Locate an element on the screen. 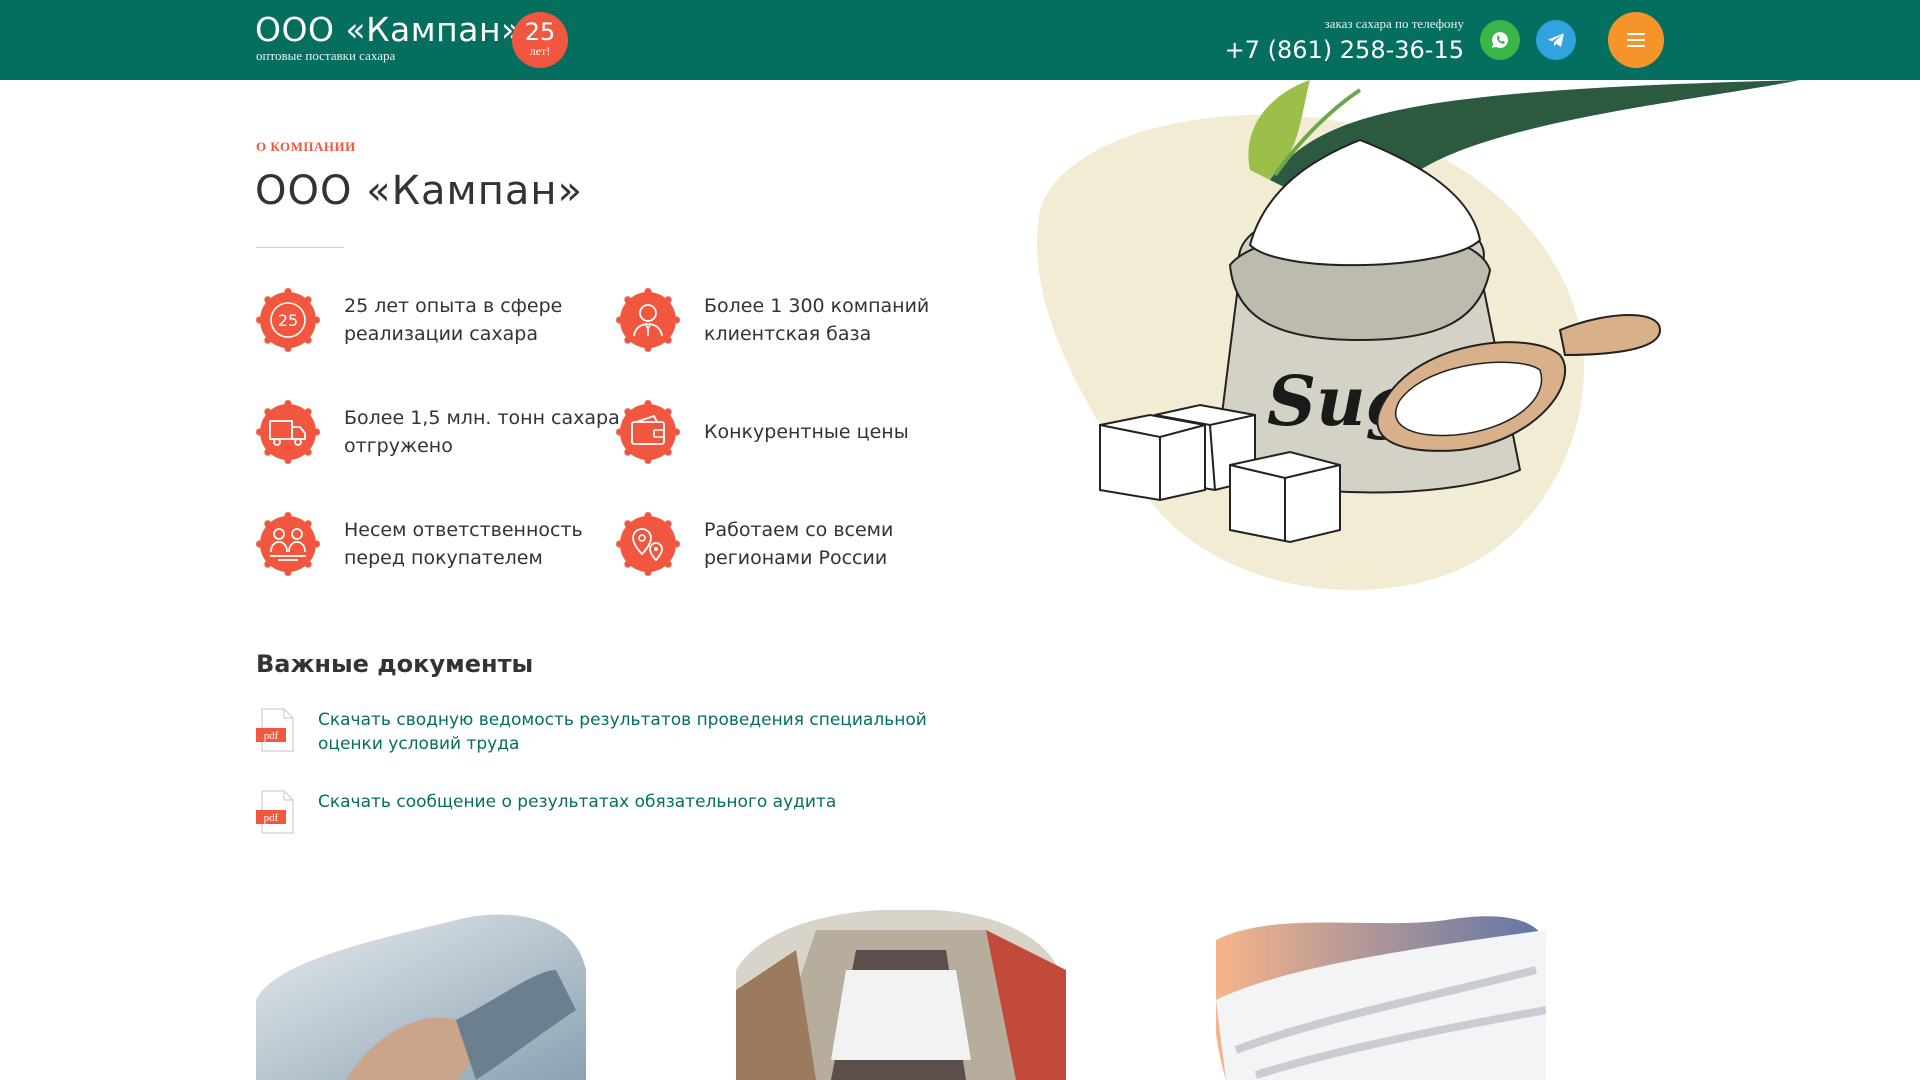 The height and width of the screenshot is (1080, 1920). feature-item: Конкурентные цены is located at coordinates (805, 432).